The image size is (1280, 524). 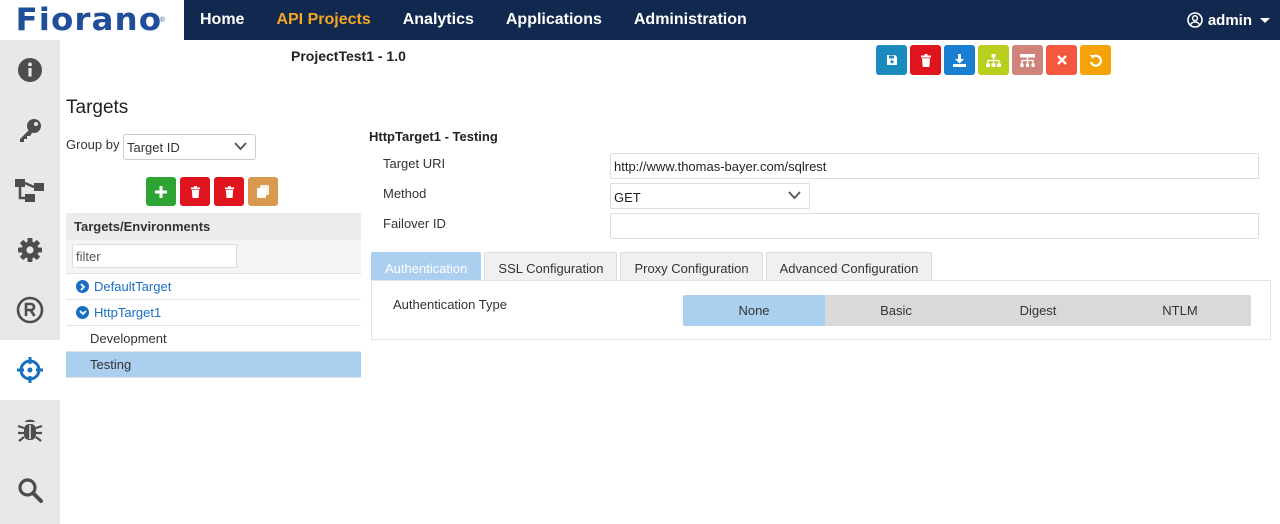 I want to click on tree-header: Targets/Environments, so click(x=213, y=226).